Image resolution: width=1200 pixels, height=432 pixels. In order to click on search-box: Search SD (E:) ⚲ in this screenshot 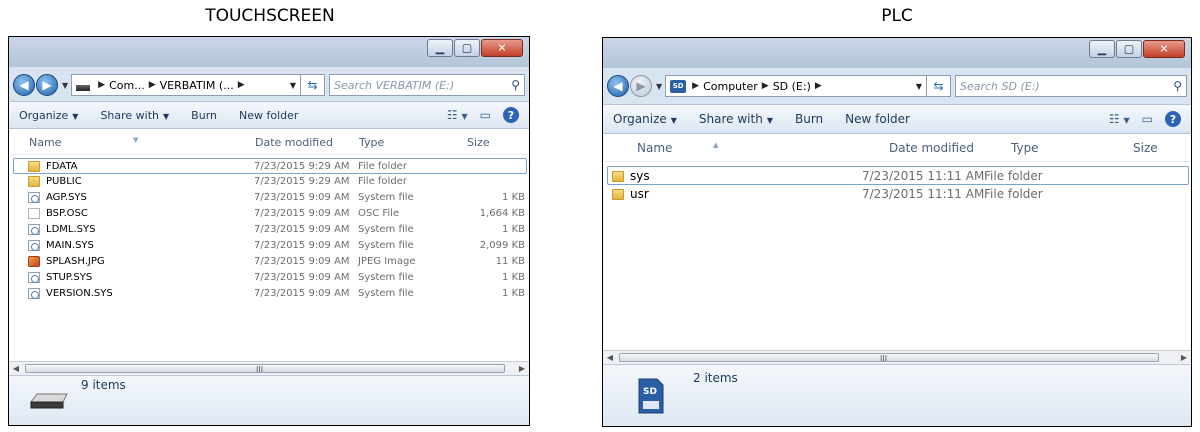, I will do `click(1071, 86)`.